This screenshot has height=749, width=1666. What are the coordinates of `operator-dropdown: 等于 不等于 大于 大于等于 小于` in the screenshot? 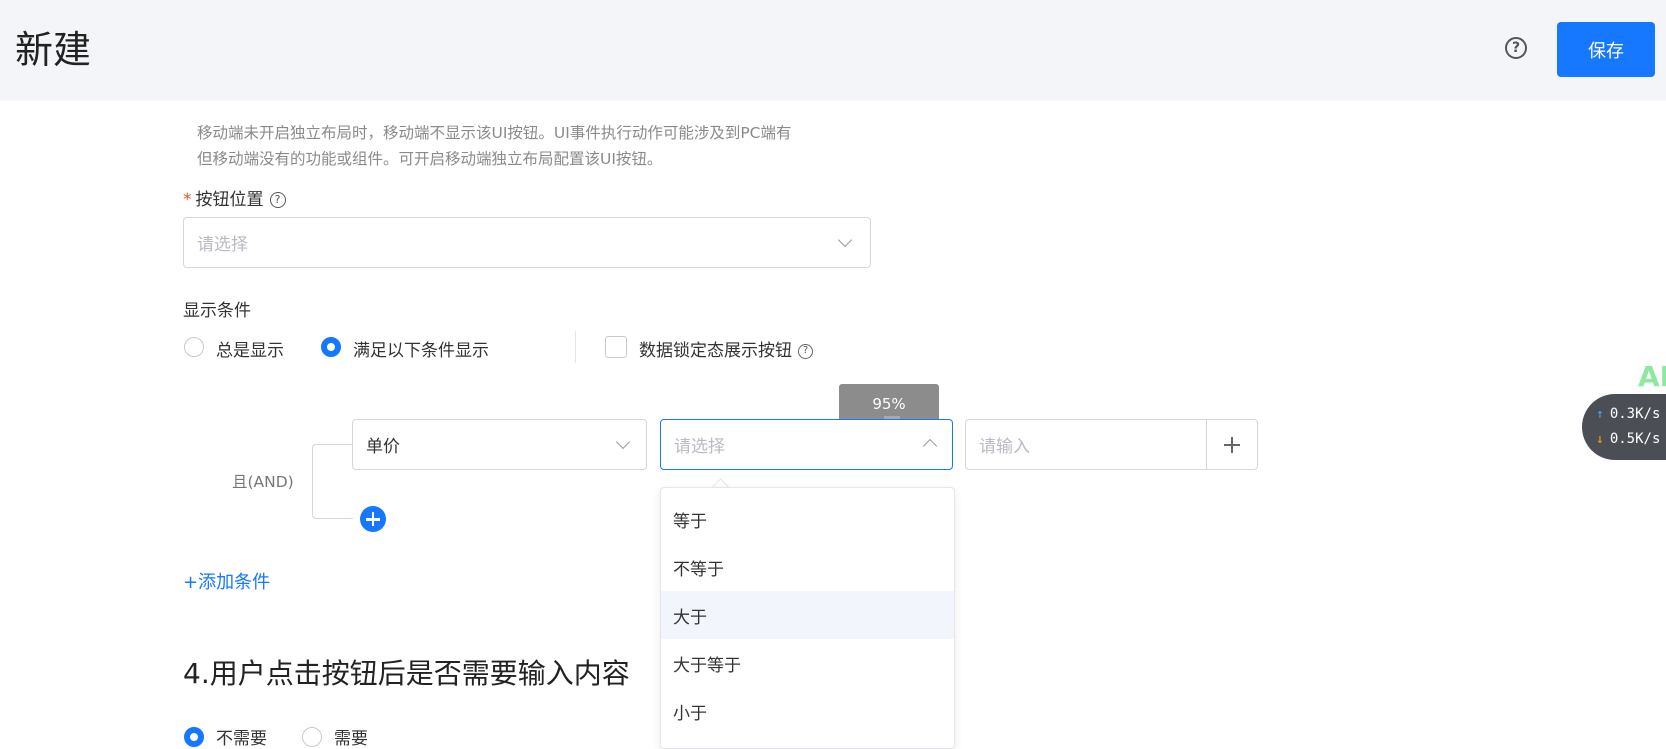 It's located at (807, 618).